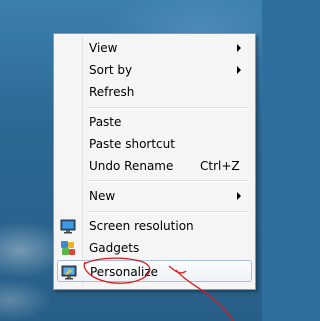 The height and width of the screenshot is (321, 320). Describe the element at coordinates (114, 248) in the screenshot. I see `menu-item-label: Gadgets` at that location.